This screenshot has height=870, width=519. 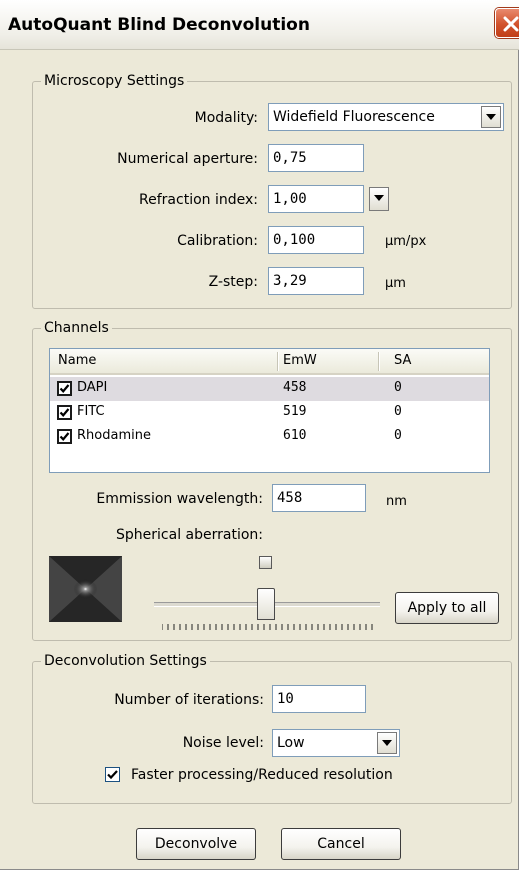 What do you see at coordinates (159, 25) in the screenshot?
I see `window-title: AutoQuant Blind Deconvolution` at bounding box center [159, 25].